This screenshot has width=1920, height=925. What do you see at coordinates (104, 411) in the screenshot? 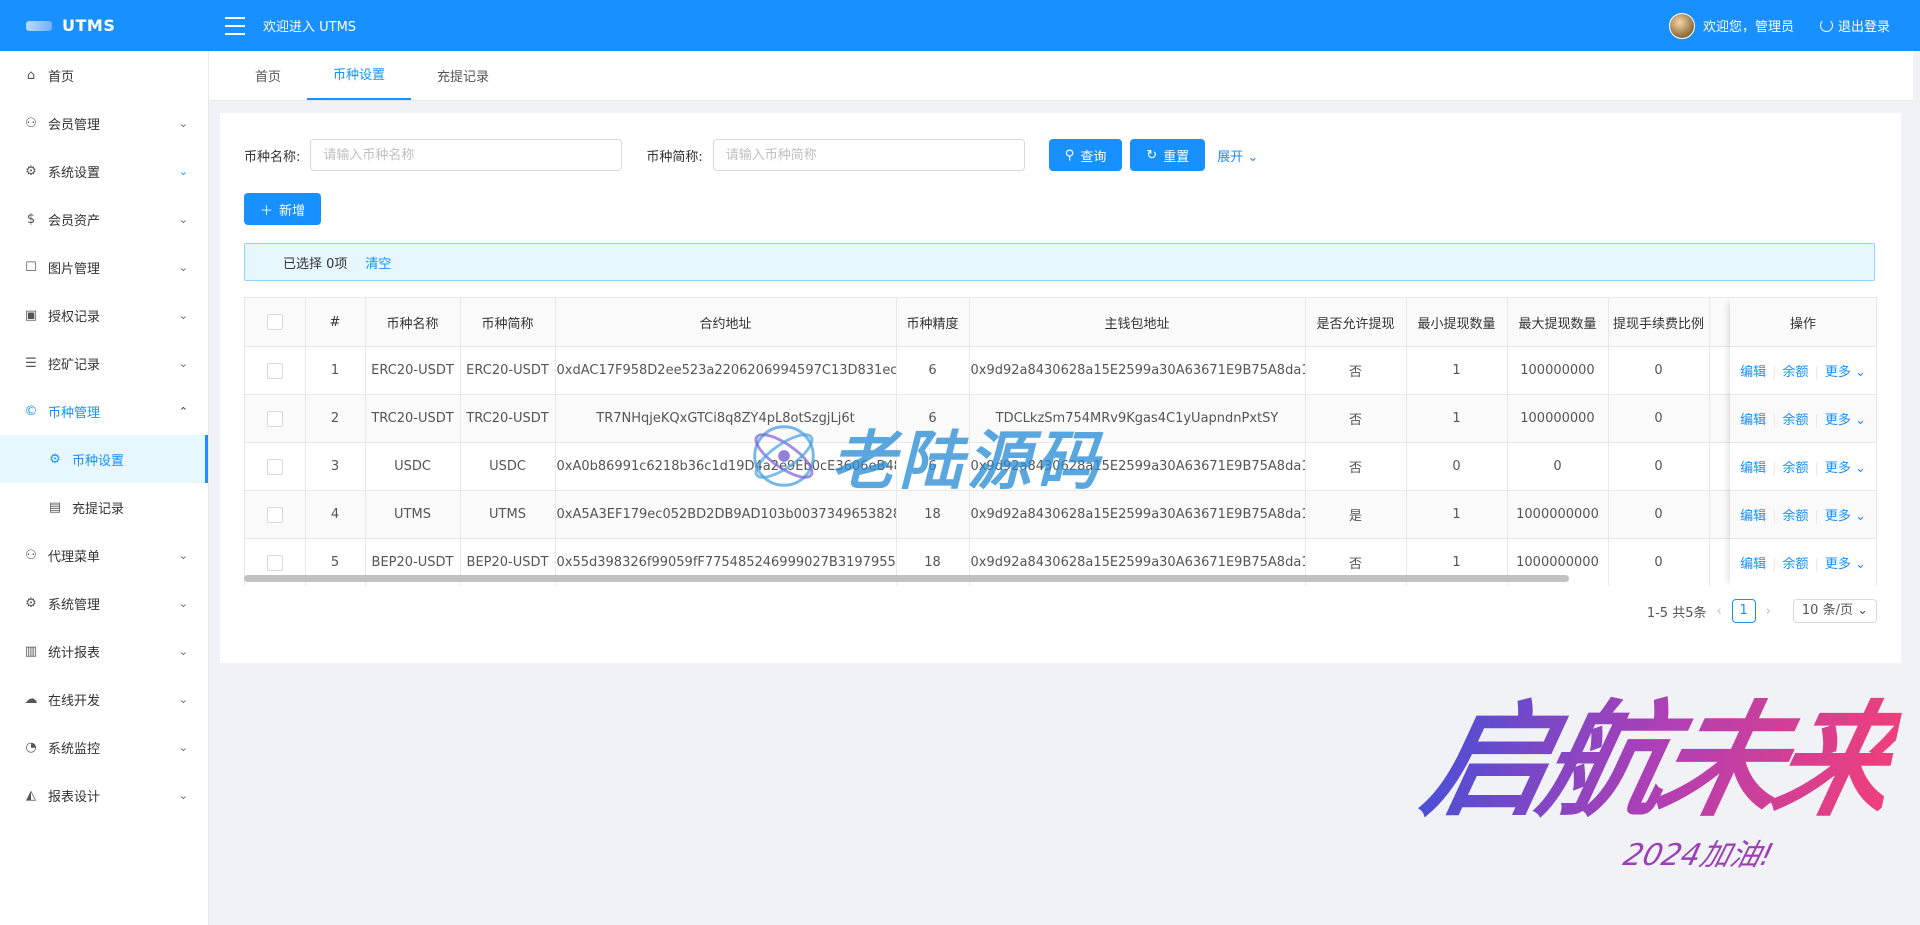
I see `sidebar-item-currency-mgmt: © 币种管理 ⌃` at bounding box center [104, 411].